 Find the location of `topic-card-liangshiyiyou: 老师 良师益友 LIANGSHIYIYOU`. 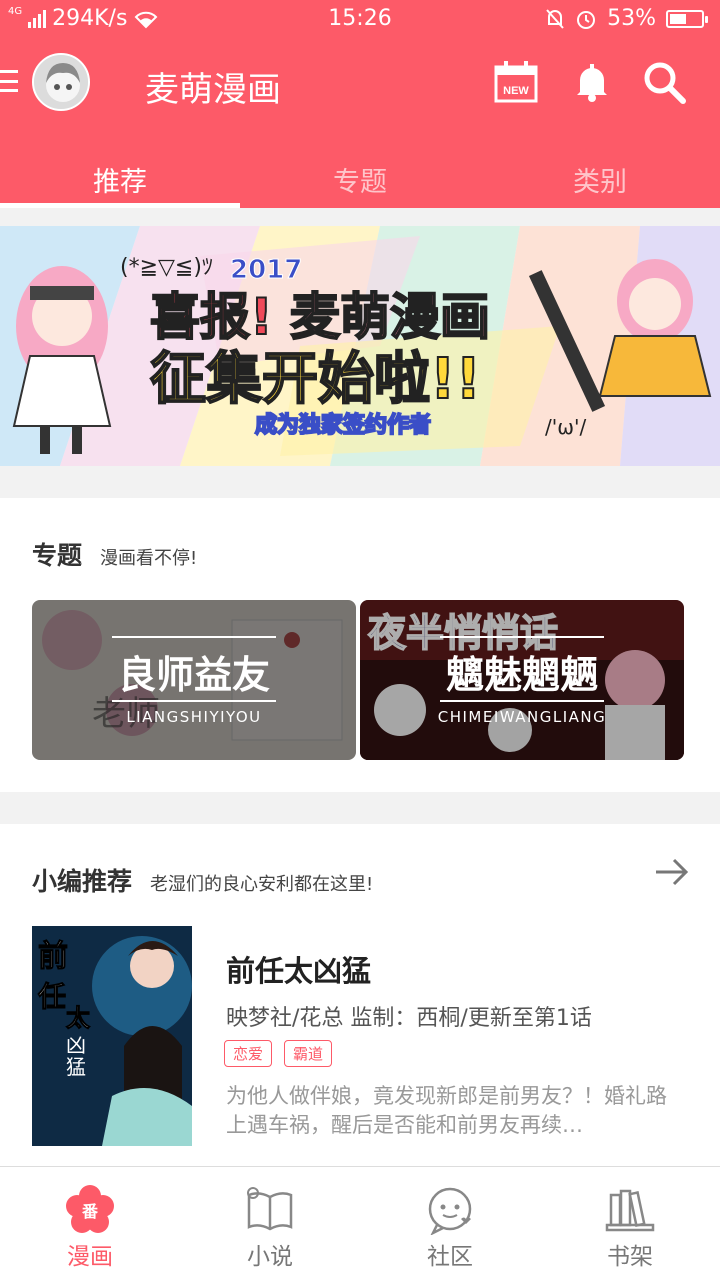

topic-card-liangshiyiyou: 老师 良师益友 LIANGSHIYIYOU is located at coordinates (194, 680).